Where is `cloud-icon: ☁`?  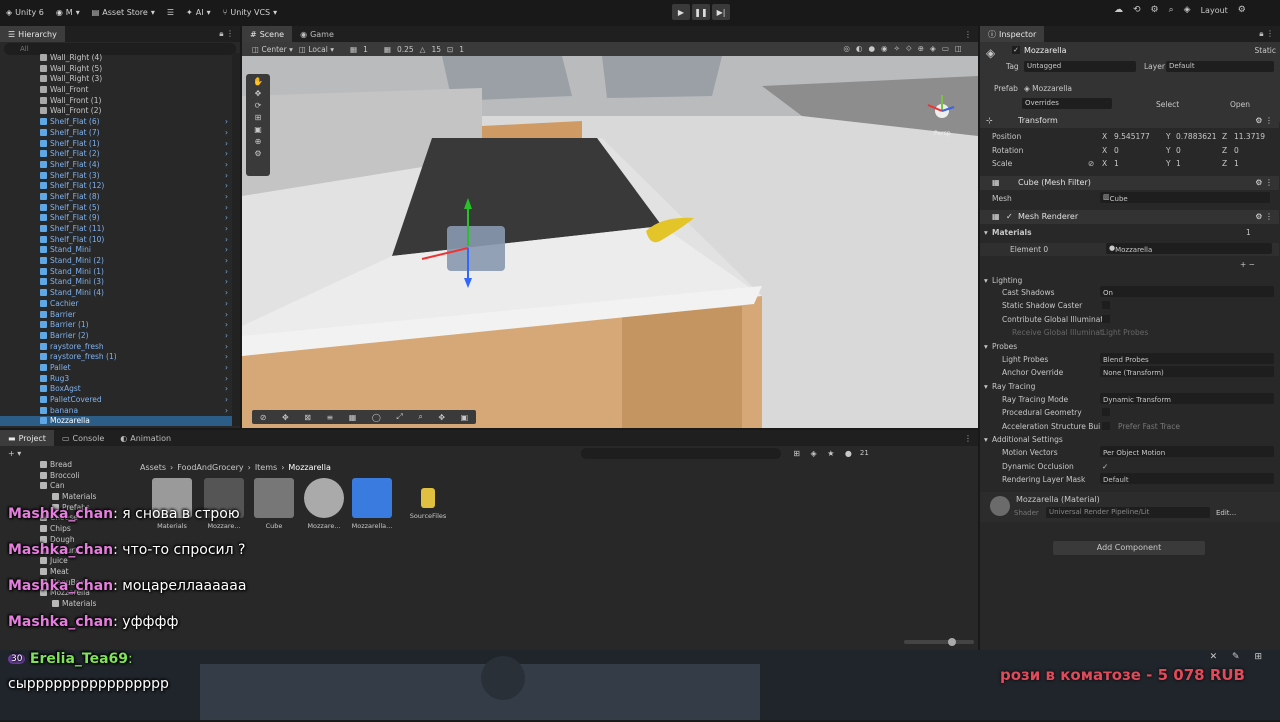 cloud-icon: ☁ is located at coordinates (1118, 10).